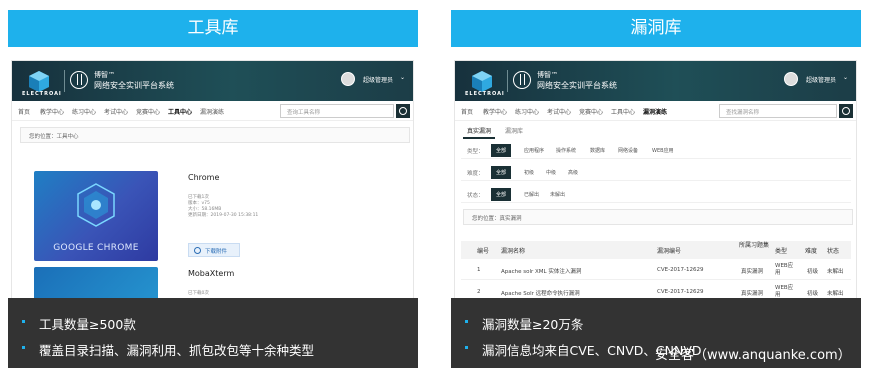 This screenshot has height=374, width=870. What do you see at coordinates (557, 194) in the screenshot?
I see `filter-chip: 未解出` at bounding box center [557, 194].